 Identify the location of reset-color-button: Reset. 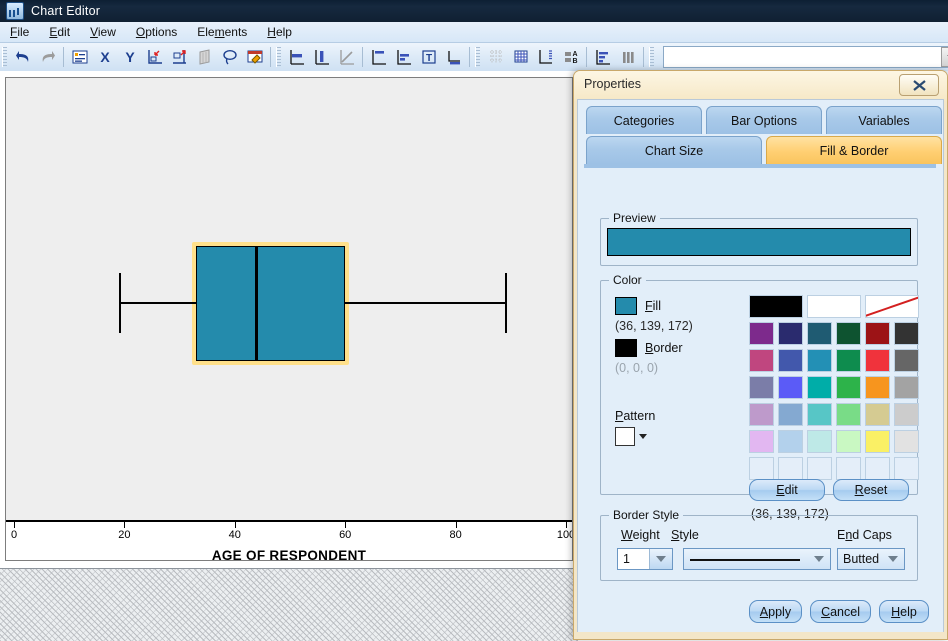
(871, 490).